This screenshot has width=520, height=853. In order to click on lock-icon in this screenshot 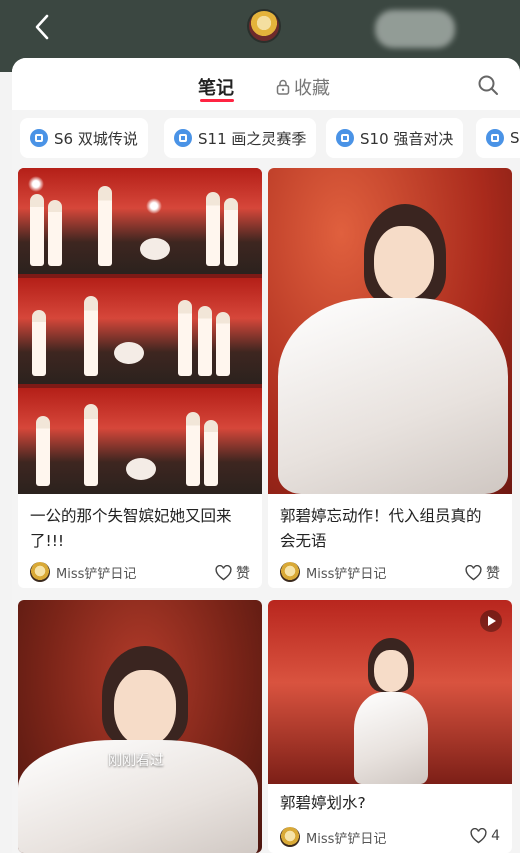, I will do `click(283, 87)`.